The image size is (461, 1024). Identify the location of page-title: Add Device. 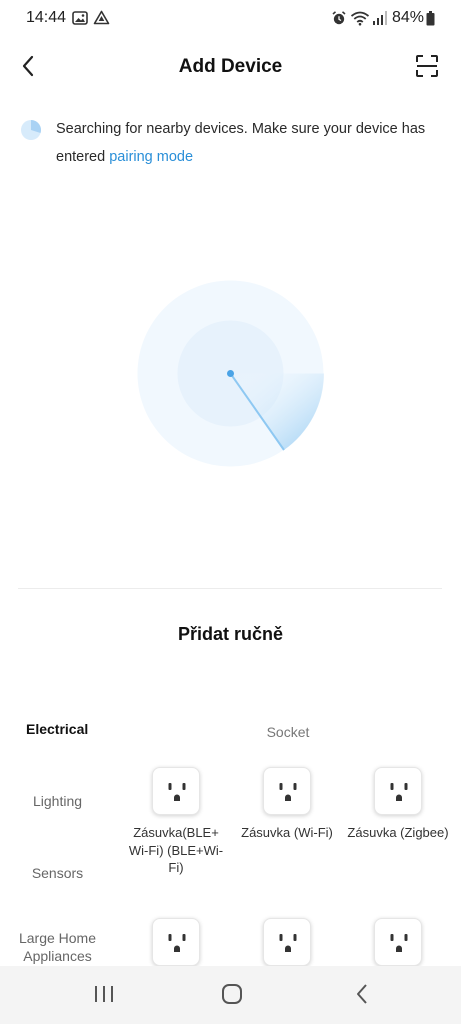
(230, 66).